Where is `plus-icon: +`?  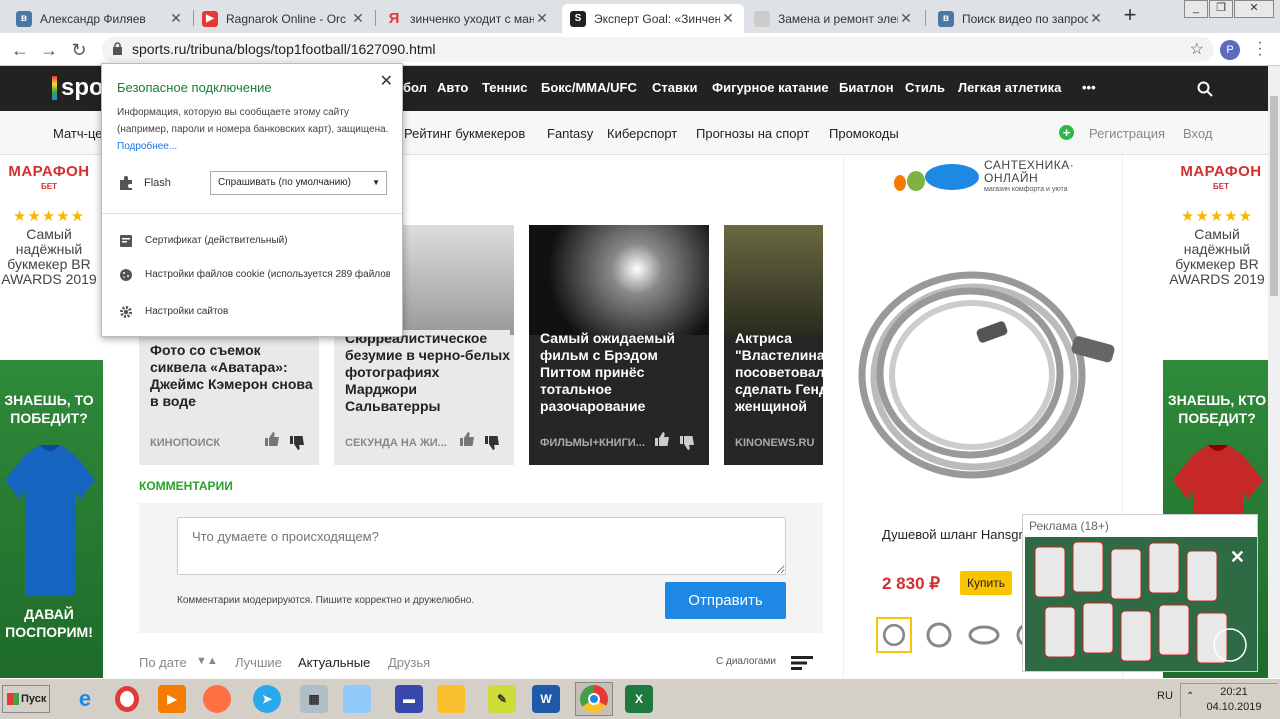 plus-icon: + is located at coordinates (1066, 132).